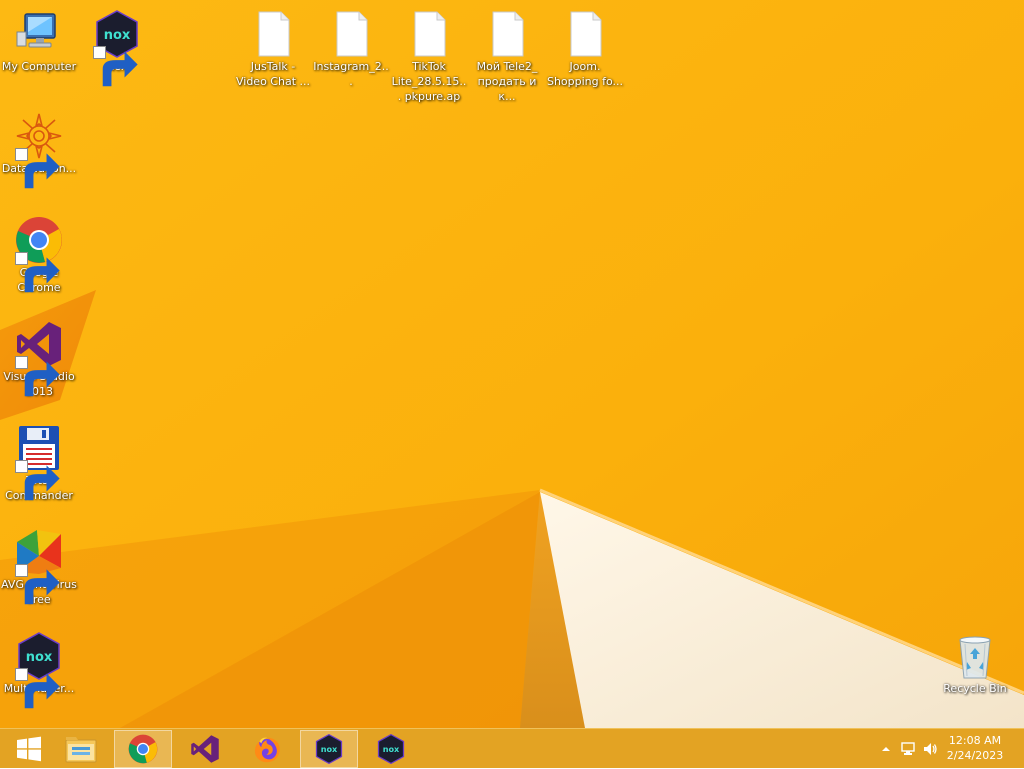  I want to click on nox-taskbar-button: nox, so click(329, 749).